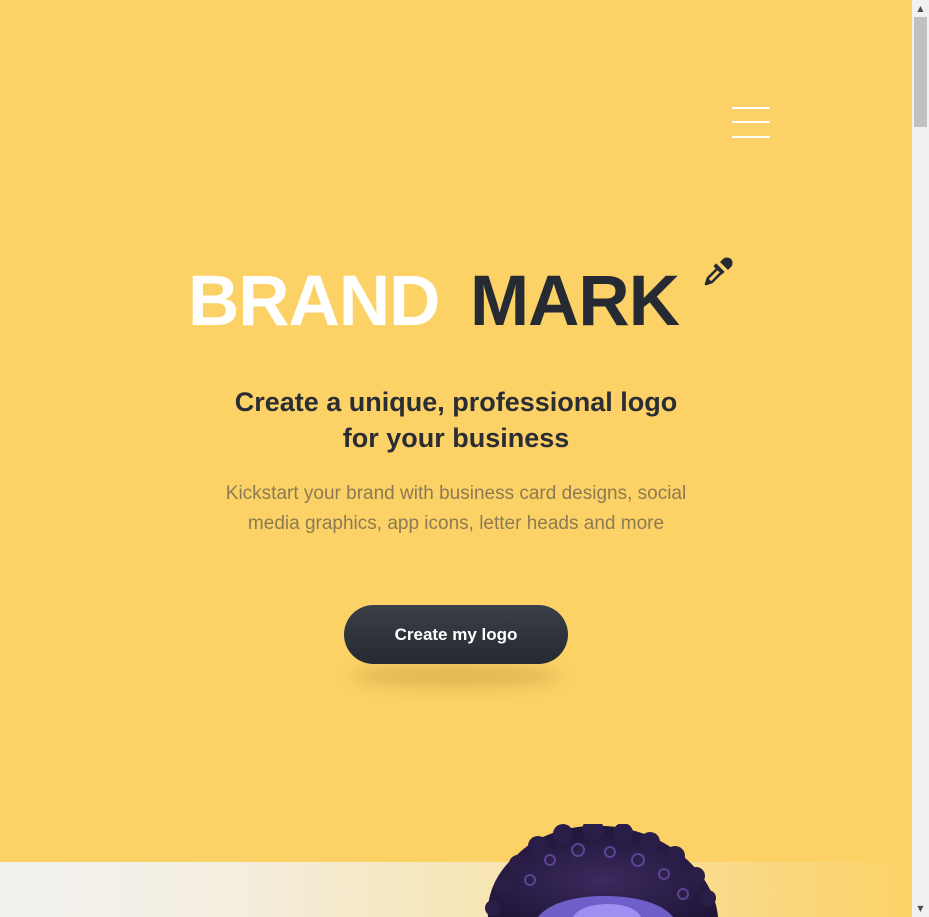  Describe the element at coordinates (718, 271) in the screenshot. I see `eyedropper-icon` at that location.